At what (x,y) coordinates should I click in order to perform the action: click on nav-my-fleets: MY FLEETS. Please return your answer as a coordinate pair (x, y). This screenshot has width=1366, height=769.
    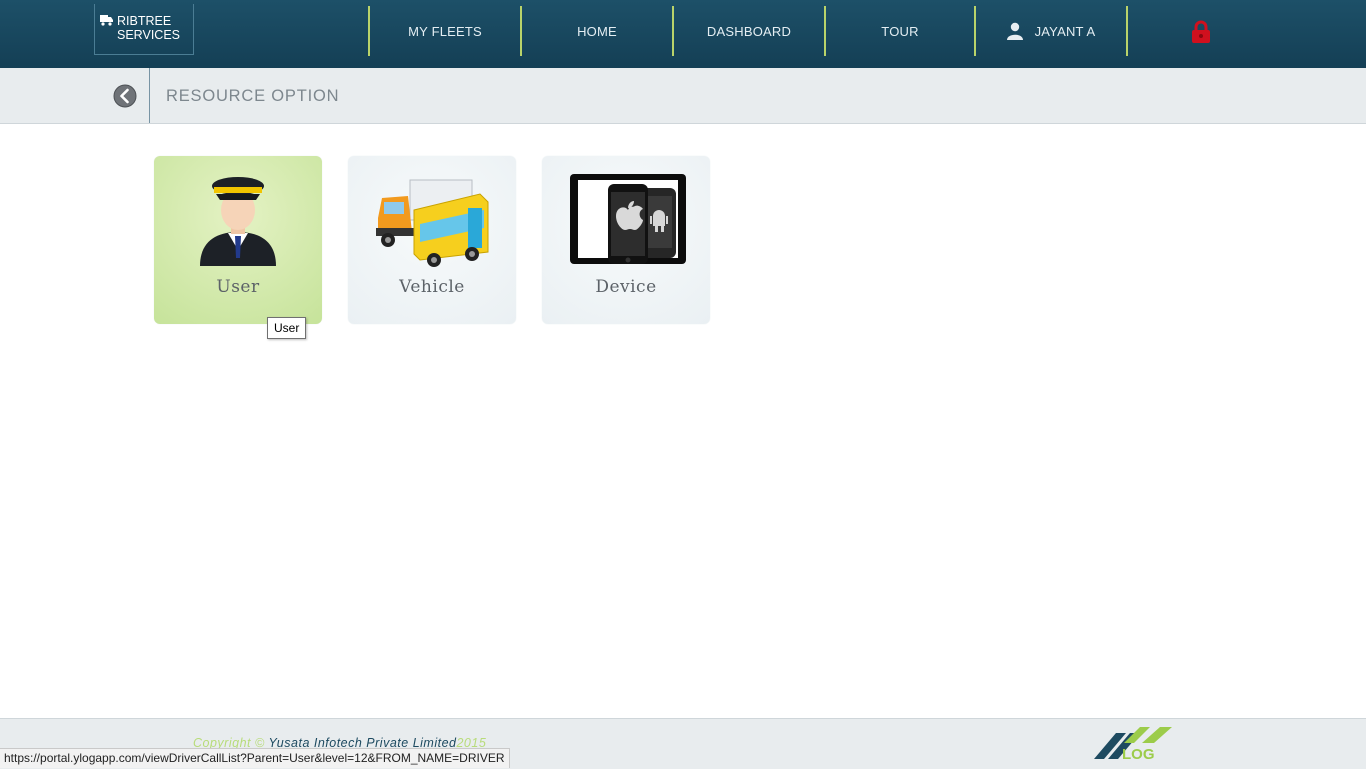
    Looking at the image, I should click on (445, 31).